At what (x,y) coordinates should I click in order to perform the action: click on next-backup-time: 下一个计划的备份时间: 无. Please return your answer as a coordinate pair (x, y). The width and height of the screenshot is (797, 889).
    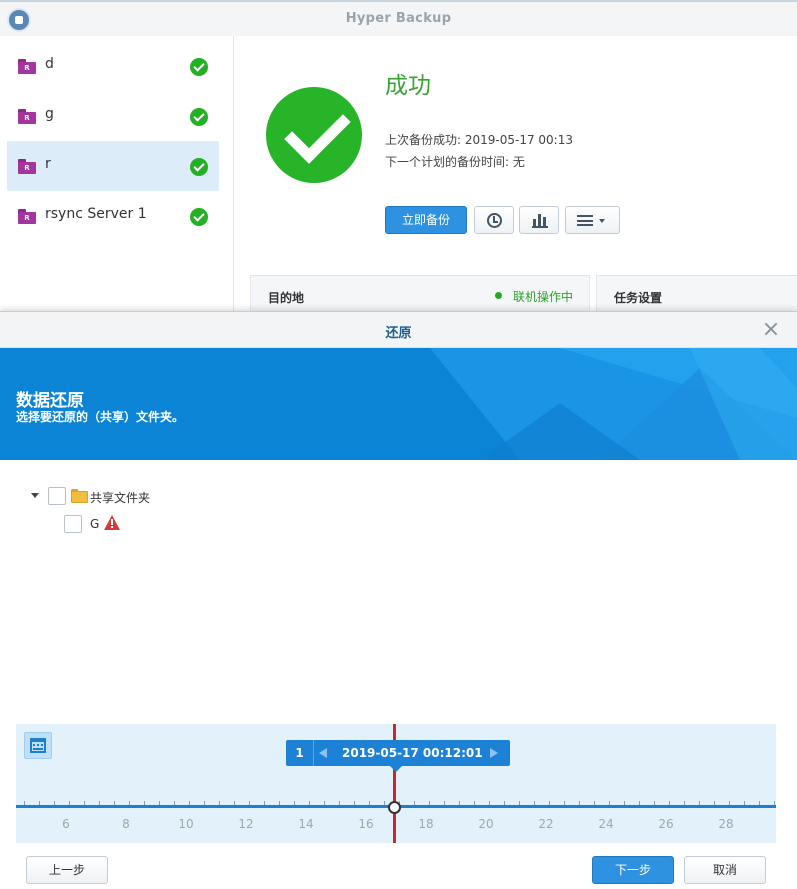
    Looking at the image, I should click on (455, 162).